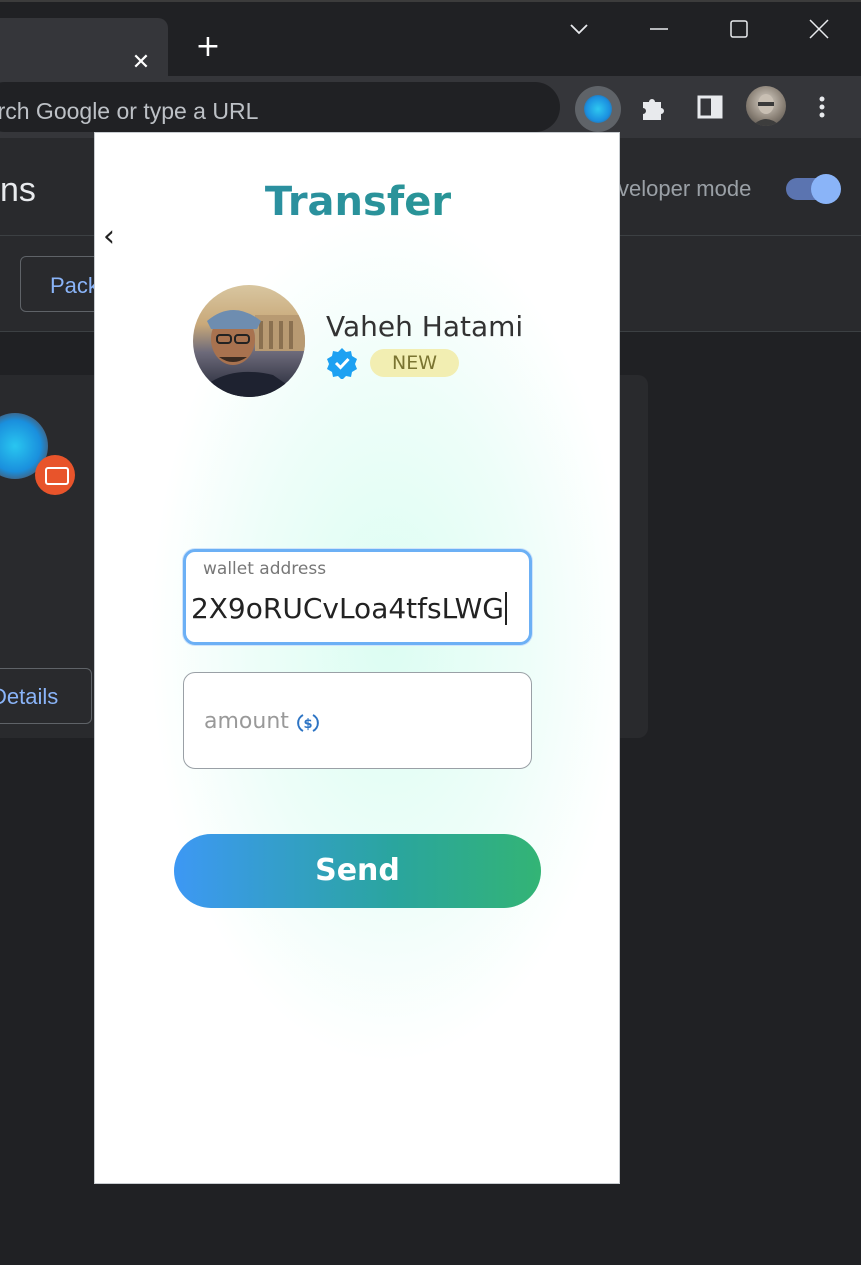  I want to click on new-badge: NEW, so click(414, 363).